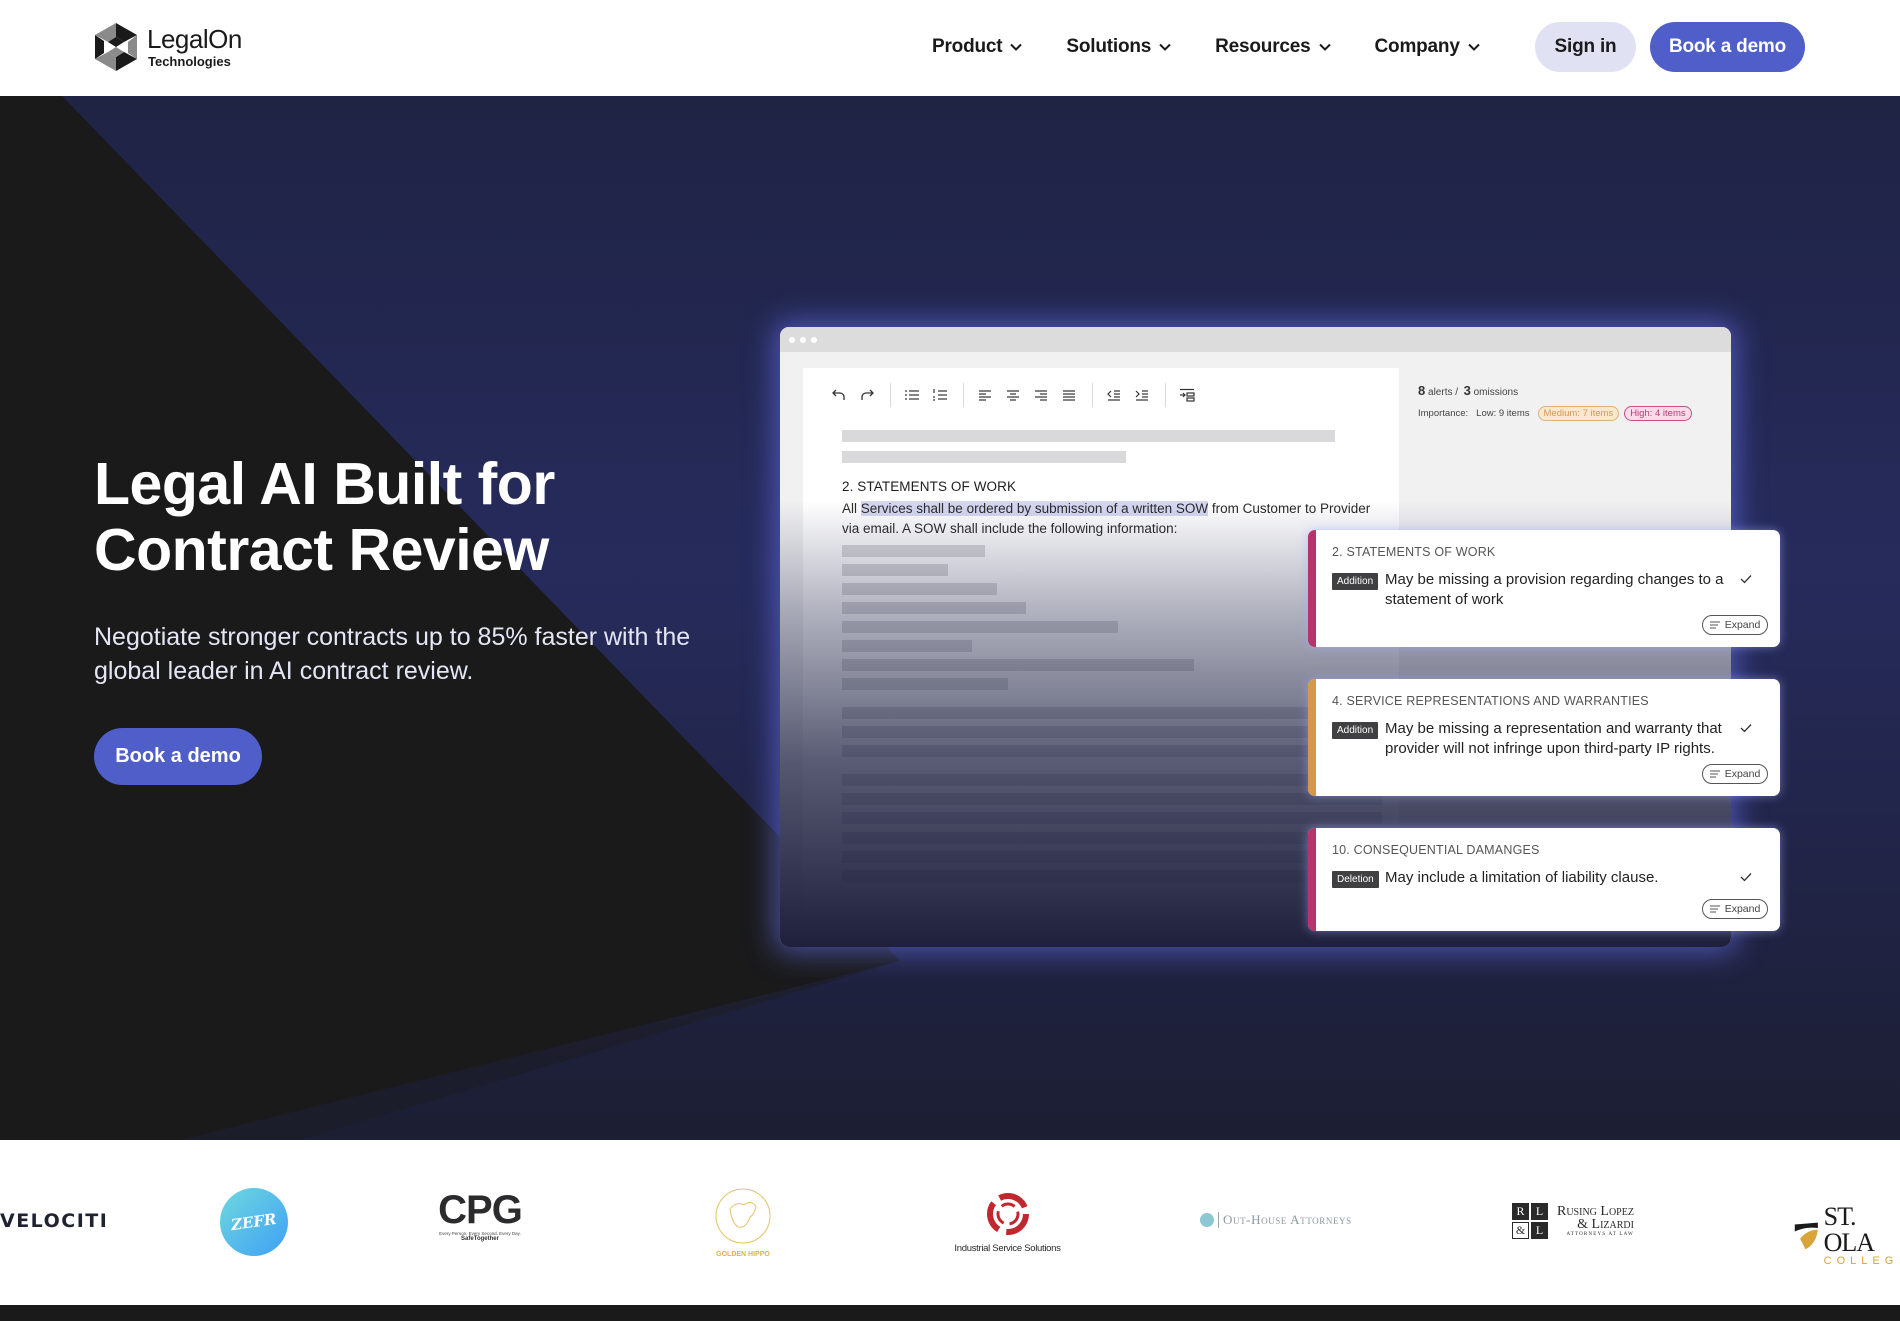 Image resolution: width=1900 pixels, height=1321 pixels. Describe the element at coordinates (1069, 395) in the screenshot. I see `align-justify-icon` at that location.